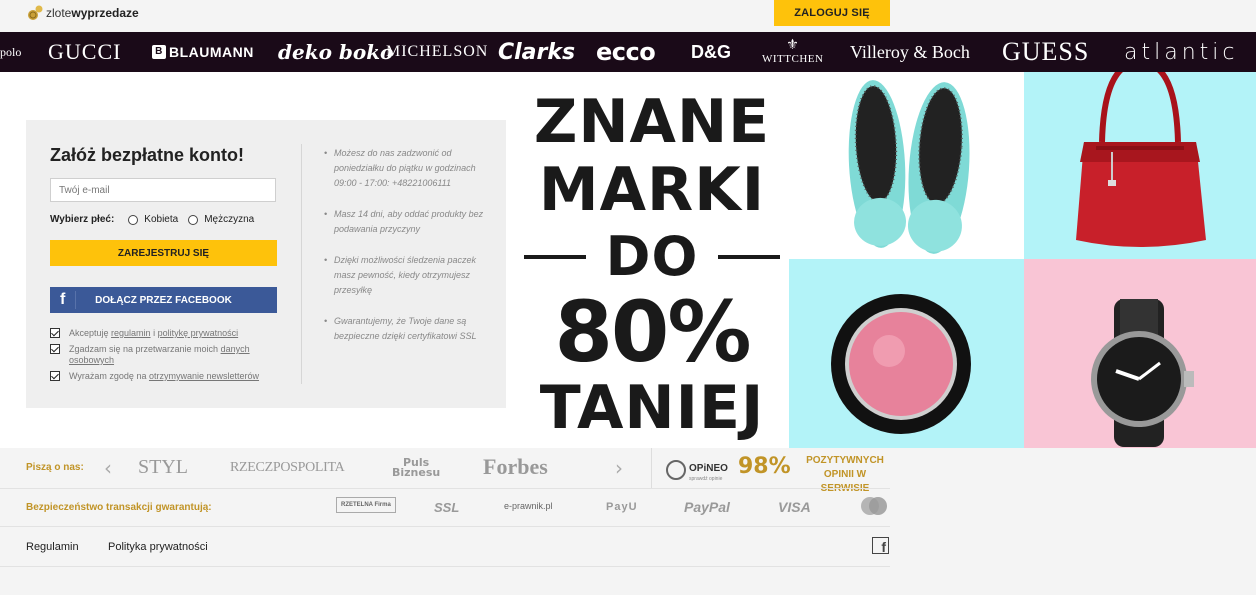  What do you see at coordinates (793, 45) in the screenshot?
I see `crest-icon: ⚜` at bounding box center [793, 45].